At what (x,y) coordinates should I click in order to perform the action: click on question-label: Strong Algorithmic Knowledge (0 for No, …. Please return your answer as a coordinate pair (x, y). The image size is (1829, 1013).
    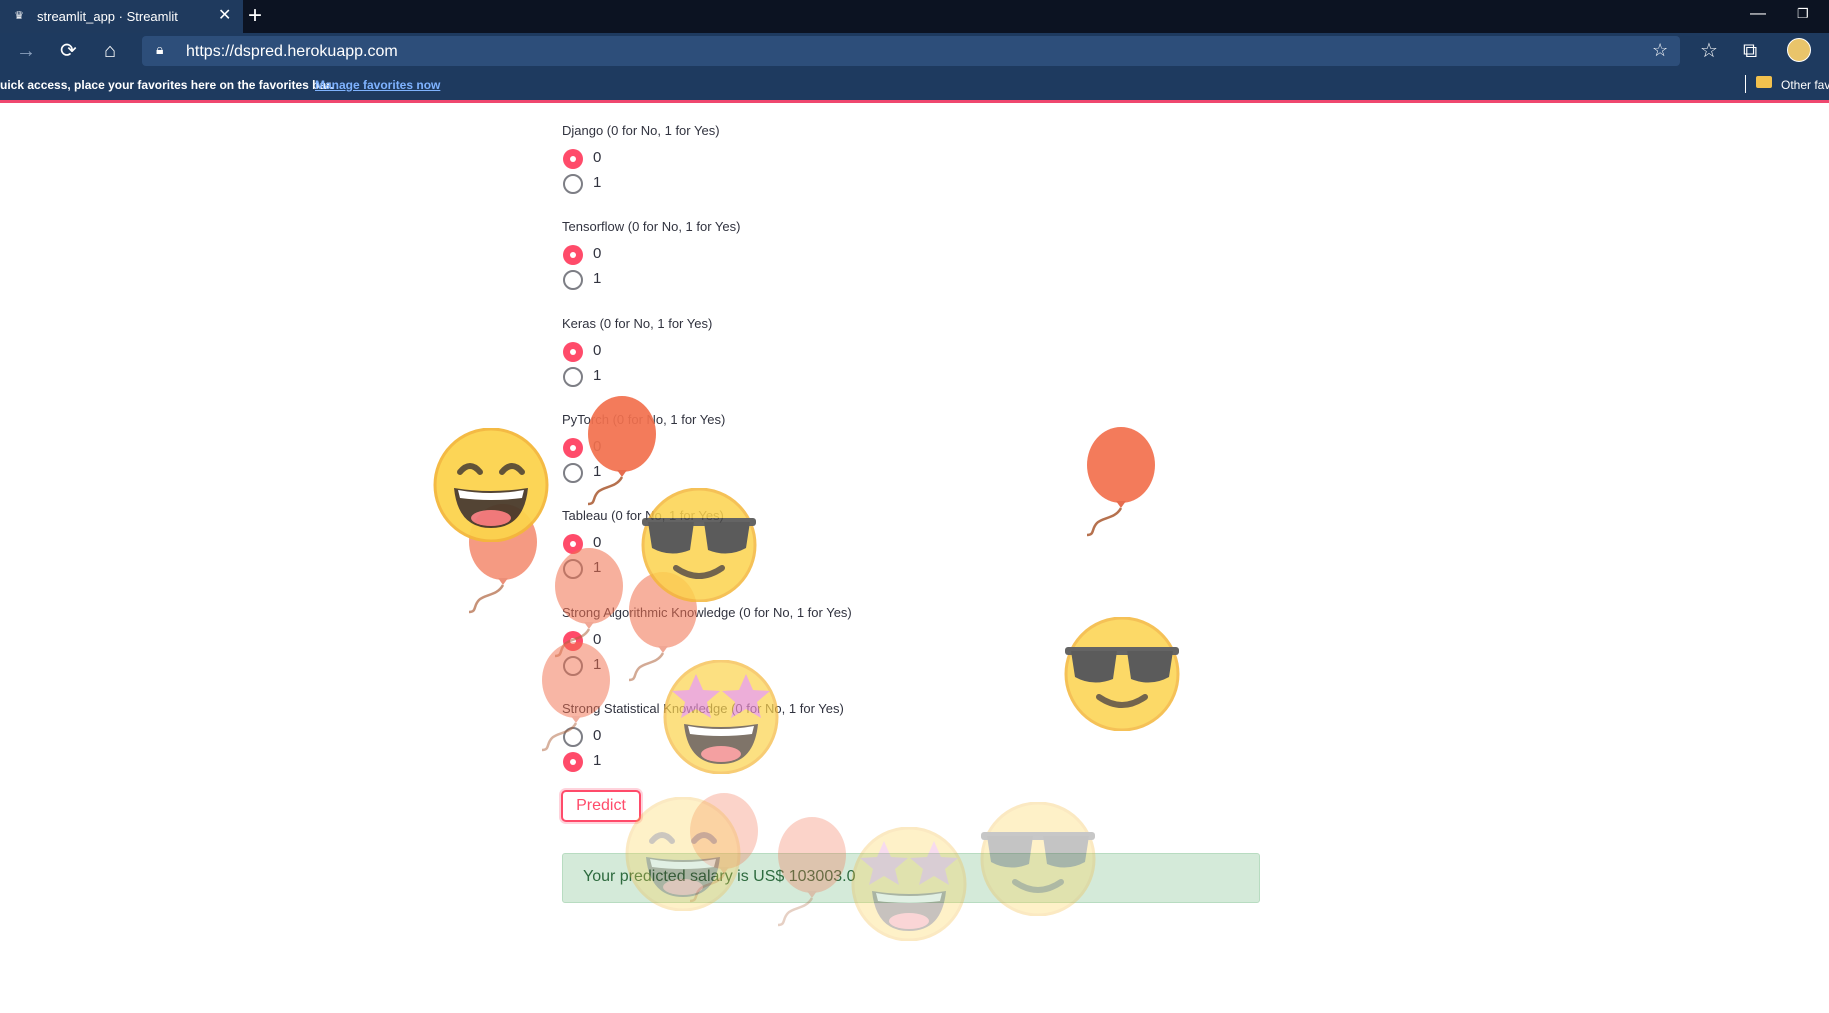
    Looking at the image, I should click on (707, 612).